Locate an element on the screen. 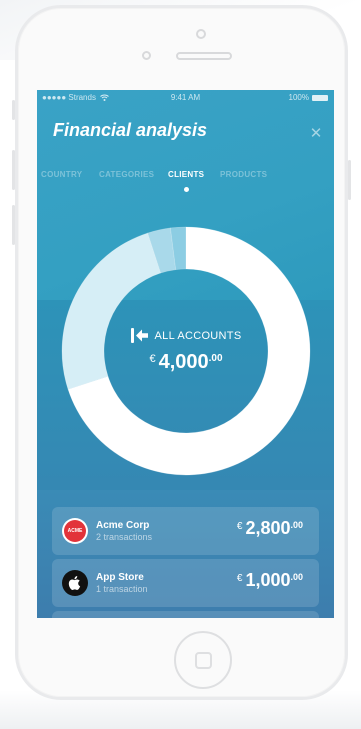 The image size is (361, 729). apple-logo is located at coordinates (75, 583).